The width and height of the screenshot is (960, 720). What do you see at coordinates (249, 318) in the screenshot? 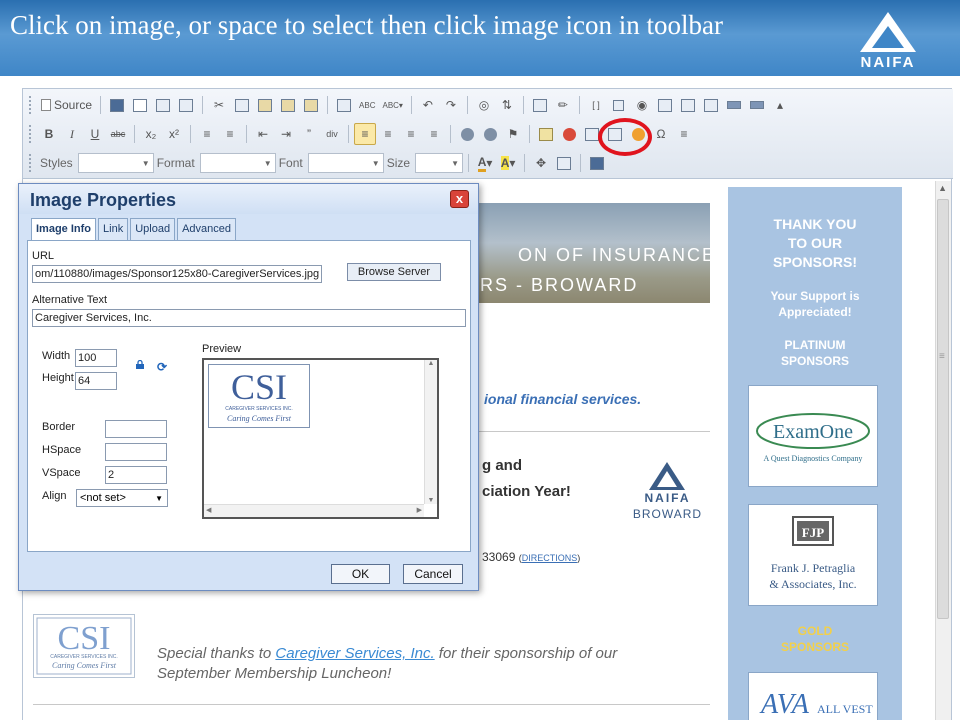
I see `alt-text-input: Caregiver Services, Inc.` at bounding box center [249, 318].